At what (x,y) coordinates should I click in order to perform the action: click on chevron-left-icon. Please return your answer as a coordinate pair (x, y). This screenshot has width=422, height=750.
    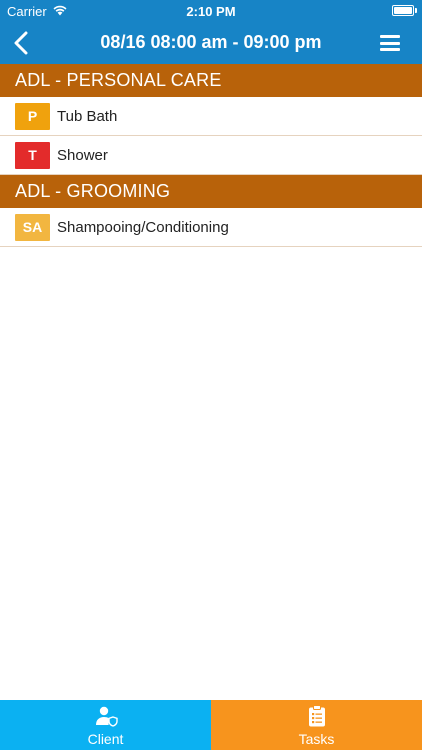
    Looking at the image, I should click on (21, 43).